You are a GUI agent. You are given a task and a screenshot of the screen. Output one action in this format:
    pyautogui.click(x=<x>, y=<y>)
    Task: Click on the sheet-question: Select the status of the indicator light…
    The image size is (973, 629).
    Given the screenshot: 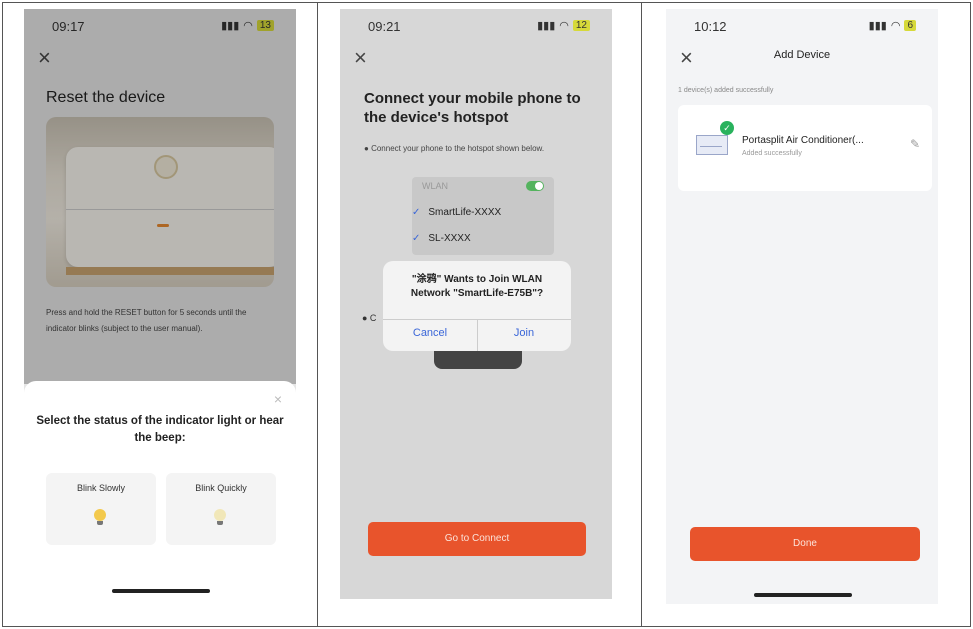 What is the action you would take?
    pyautogui.click(x=160, y=429)
    